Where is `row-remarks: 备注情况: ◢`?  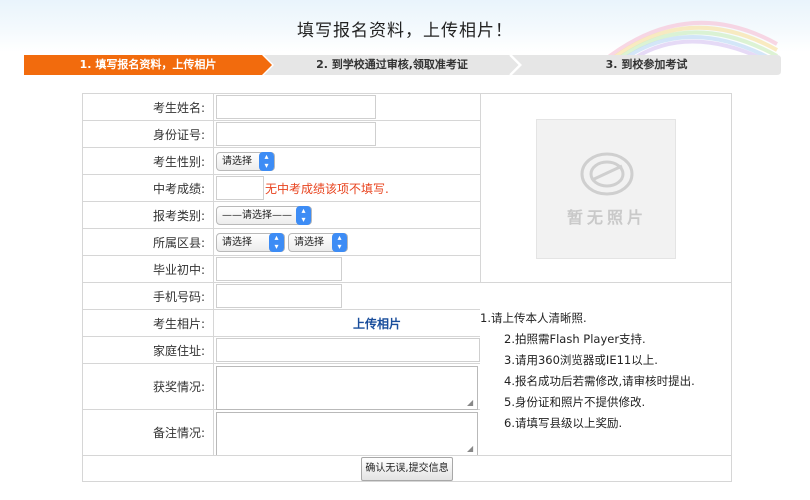
row-remarks: 备注情况: ◢ is located at coordinates (281, 433).